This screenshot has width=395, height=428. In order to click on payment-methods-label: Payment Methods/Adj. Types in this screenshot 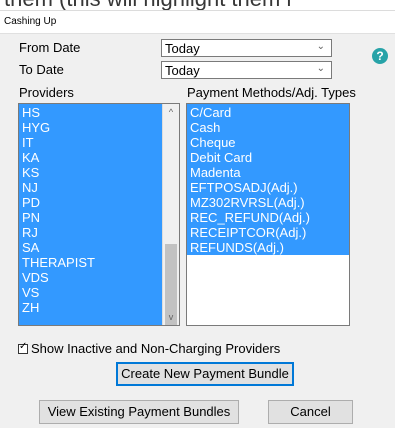, I will do `click(271, 92)`.